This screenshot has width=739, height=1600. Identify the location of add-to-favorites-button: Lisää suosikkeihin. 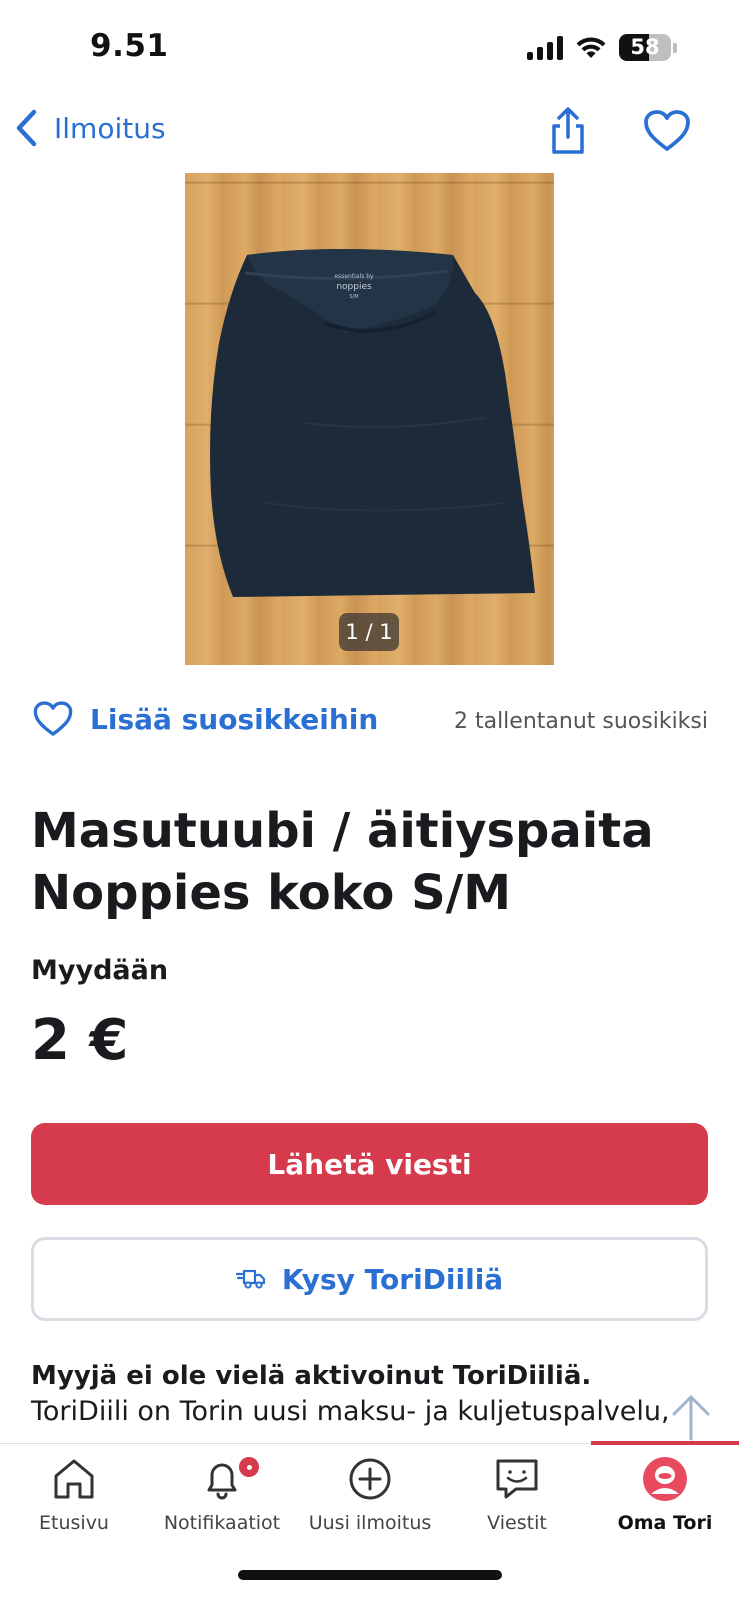
(205, 719).